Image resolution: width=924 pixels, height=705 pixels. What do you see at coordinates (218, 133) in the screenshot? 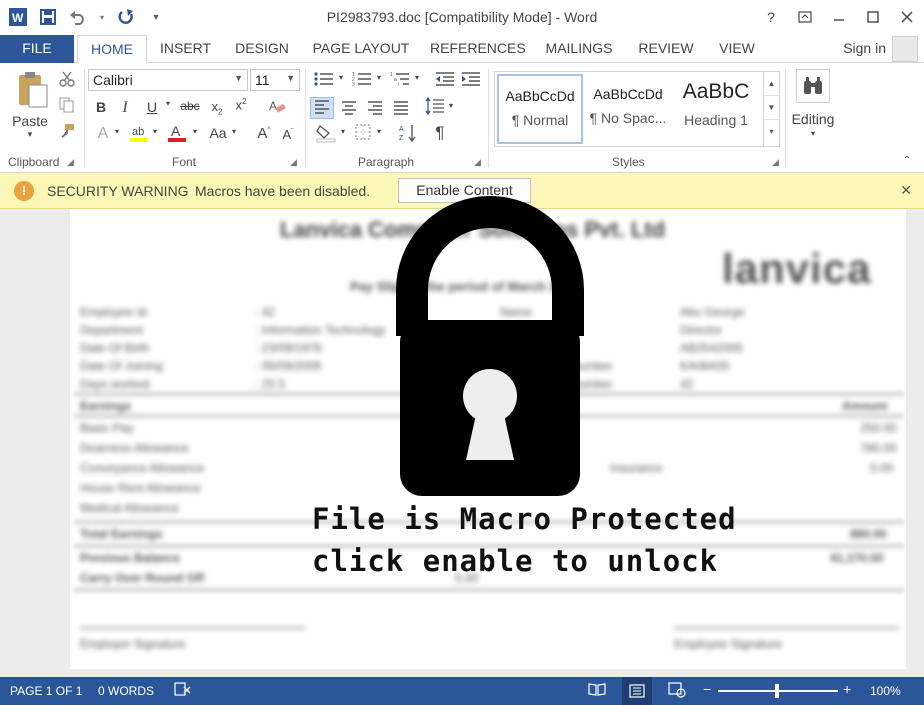
I see `change-case-icon: Aa` at bounding box center [218, 133].